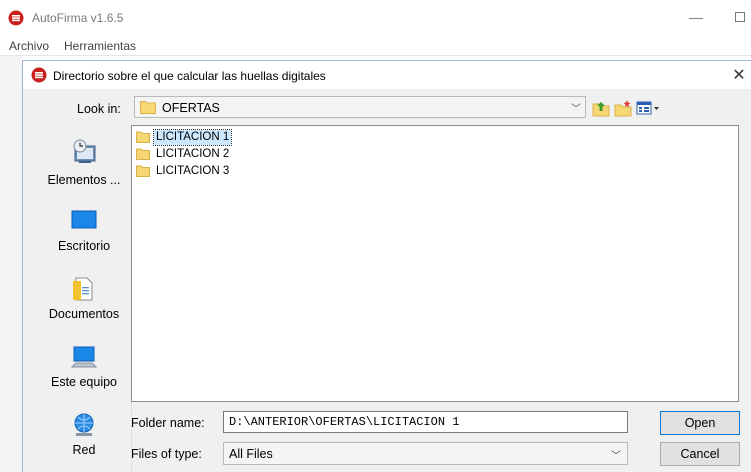  I want to click on menu-bar: Archivo Herramientas, so click(375, 46).